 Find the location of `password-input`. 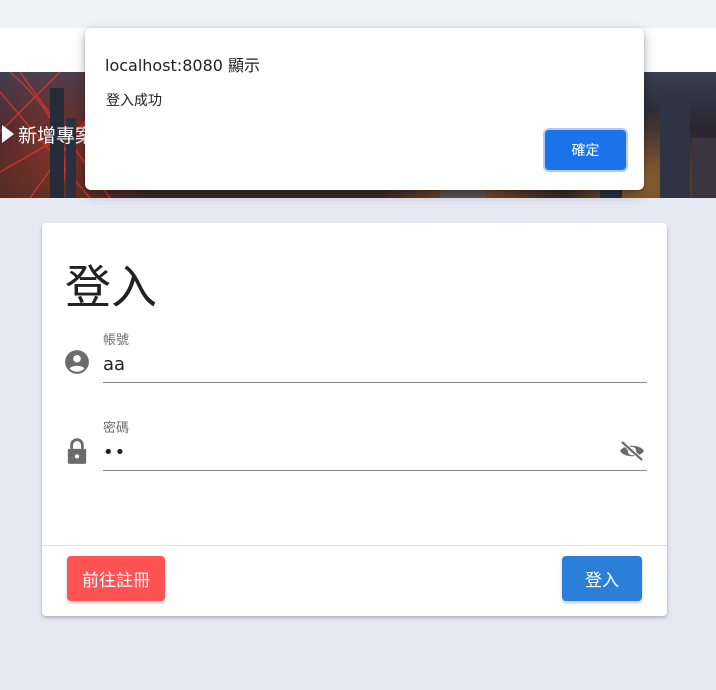

password-input is located at coordinates (375, 455).